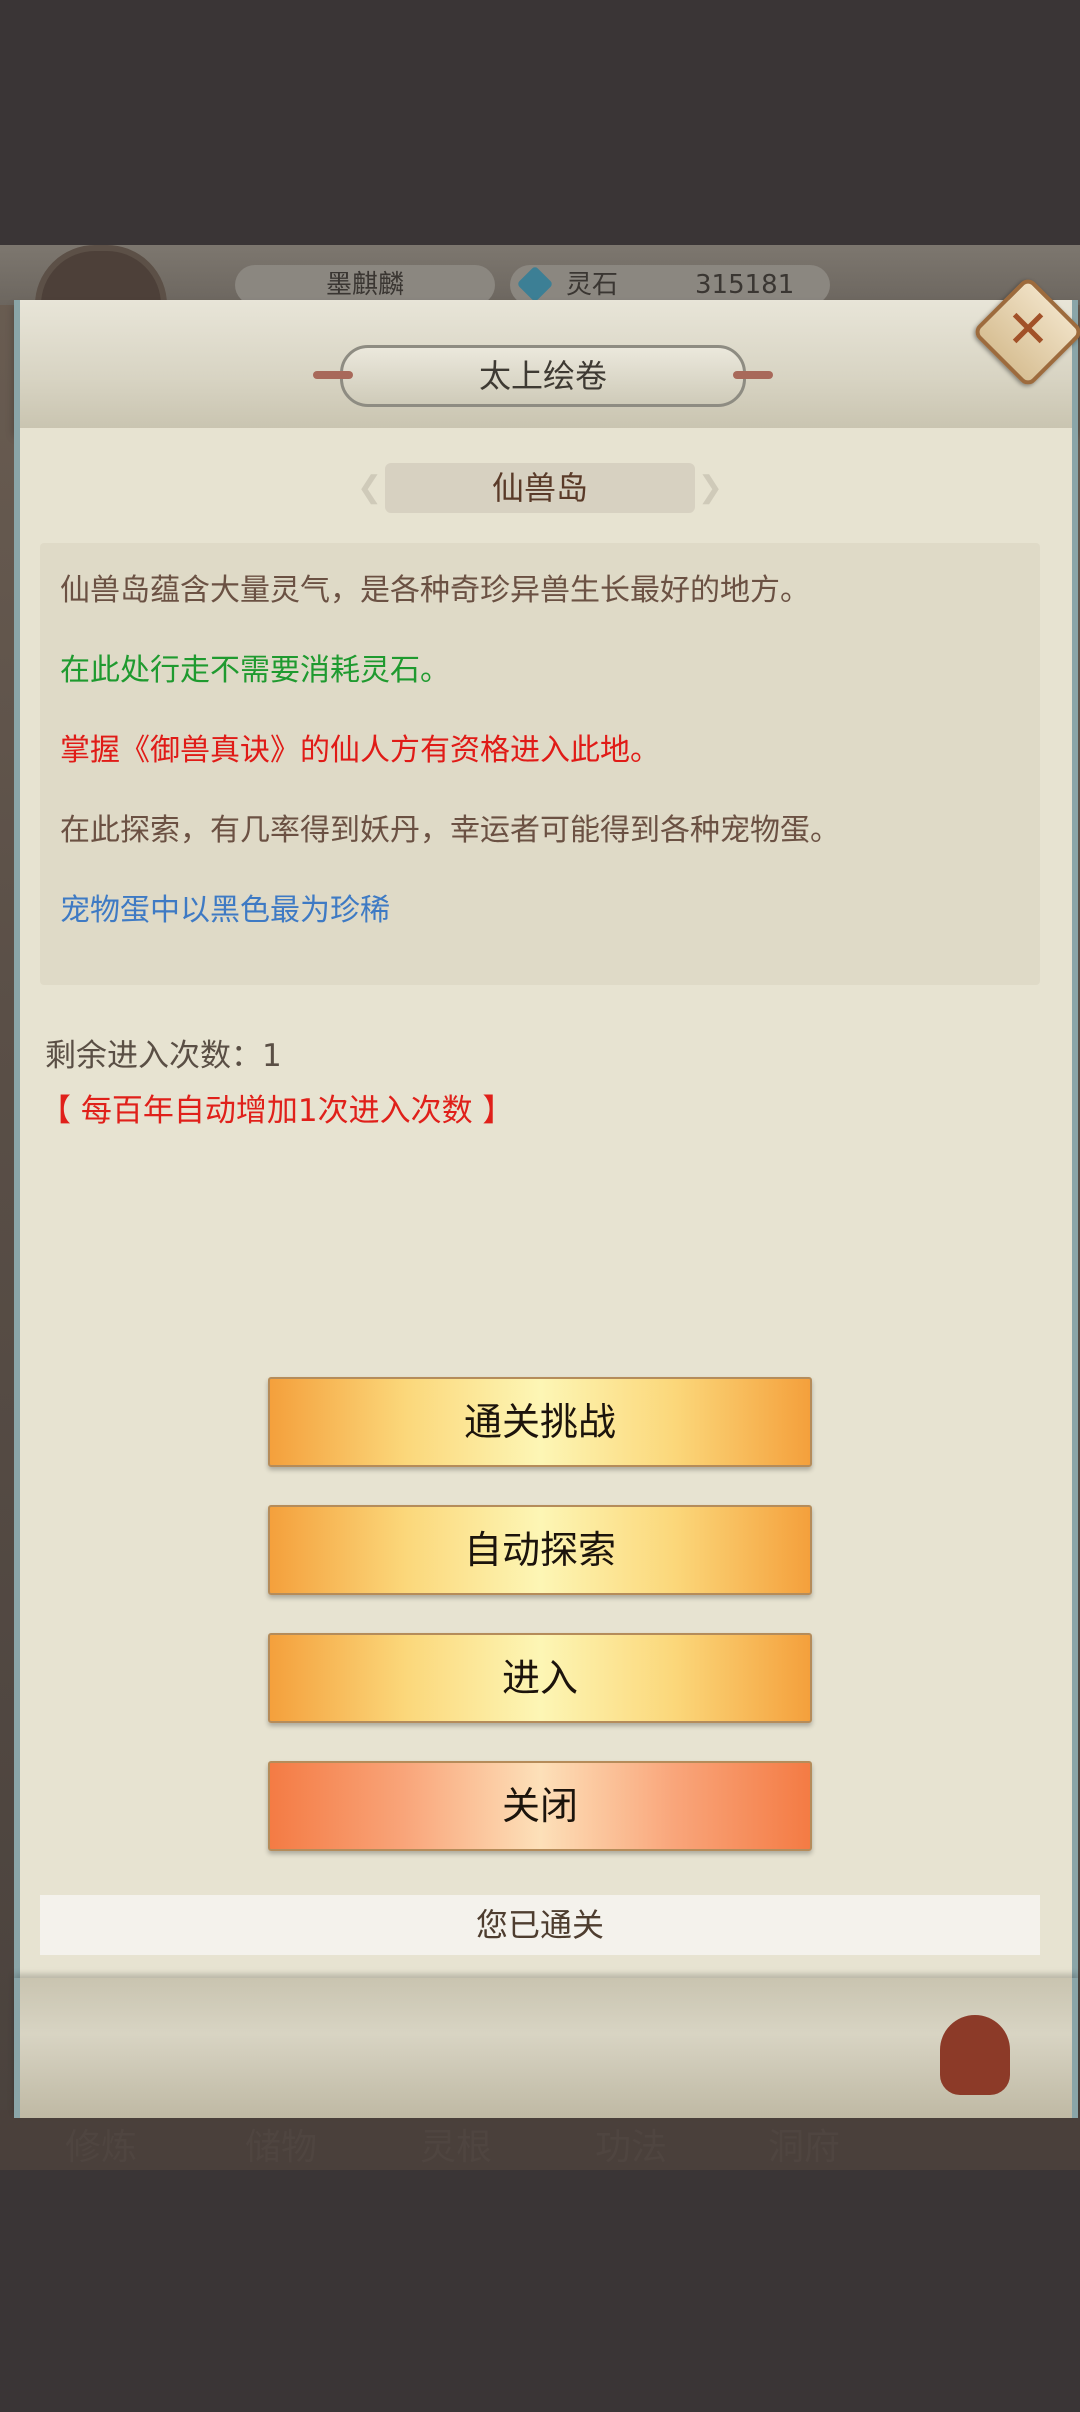 This screenshot has width=1080, height=2412. What do you see at coordinates (1028, 332) in the screenshot?
I see `close-x-icon: ✕` at bounding box center [1028, 332].